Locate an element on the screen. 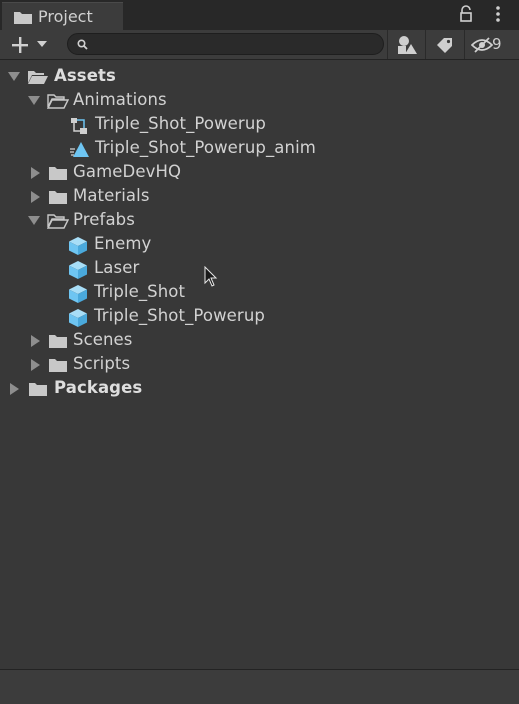  eye-slash-icon is located at coordinates (482, 45).